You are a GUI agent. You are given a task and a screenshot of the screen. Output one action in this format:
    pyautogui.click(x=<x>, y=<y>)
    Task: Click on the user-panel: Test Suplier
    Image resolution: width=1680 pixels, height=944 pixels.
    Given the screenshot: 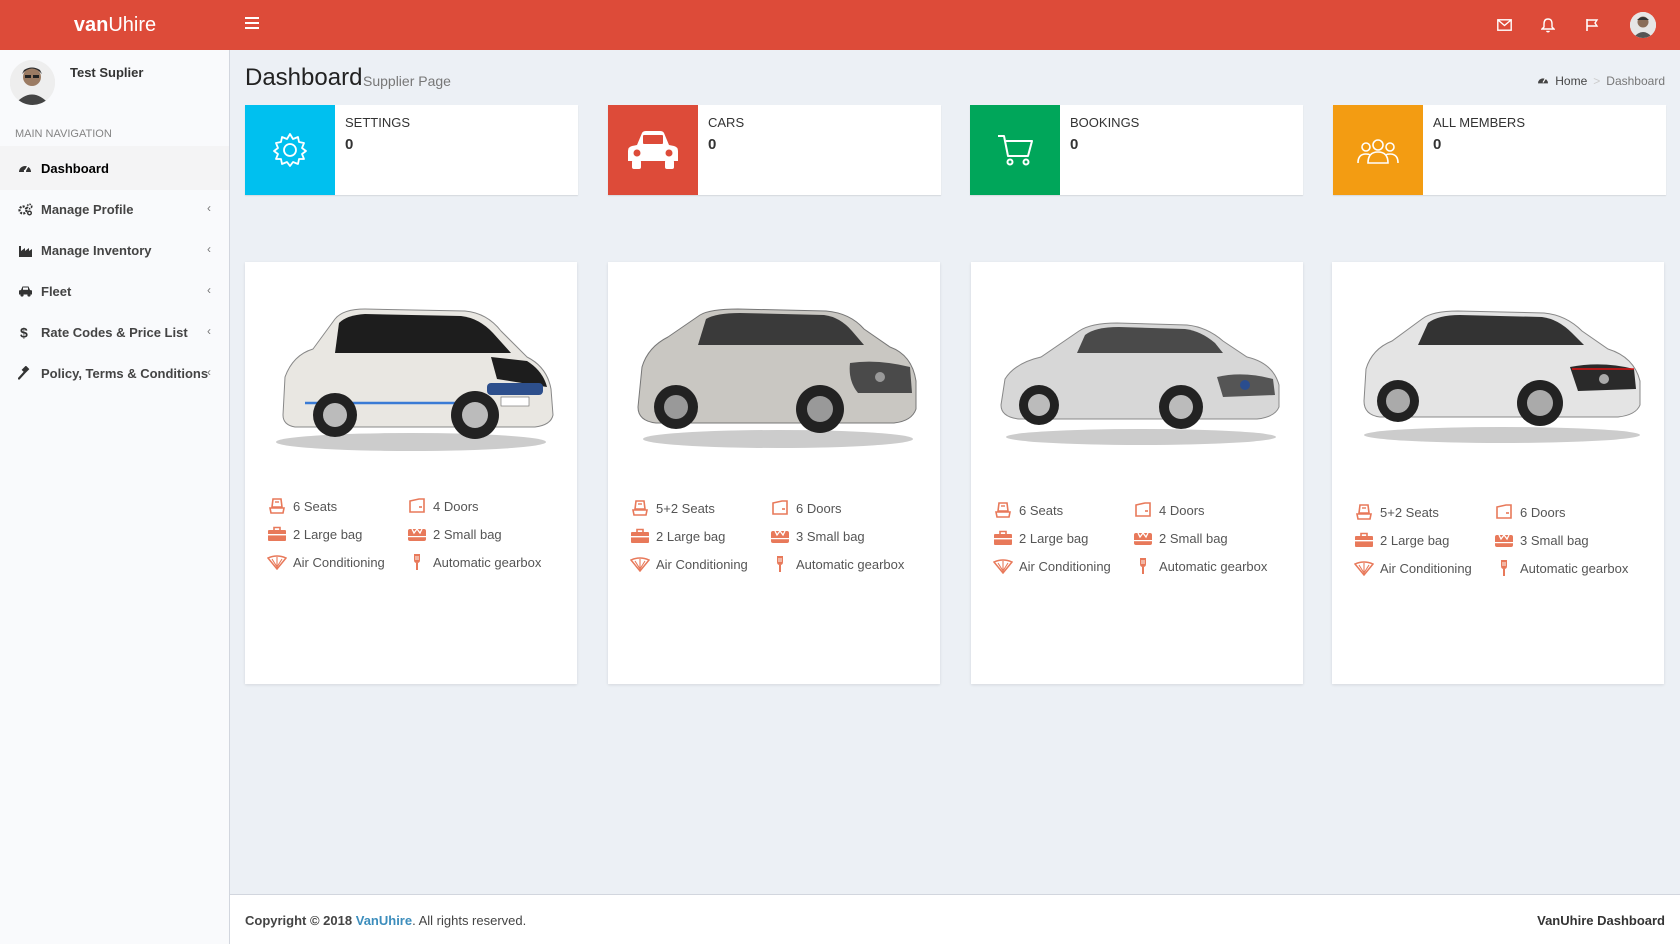 What is the action you would take?
    pyautogui.click(x=115, y=85)
    